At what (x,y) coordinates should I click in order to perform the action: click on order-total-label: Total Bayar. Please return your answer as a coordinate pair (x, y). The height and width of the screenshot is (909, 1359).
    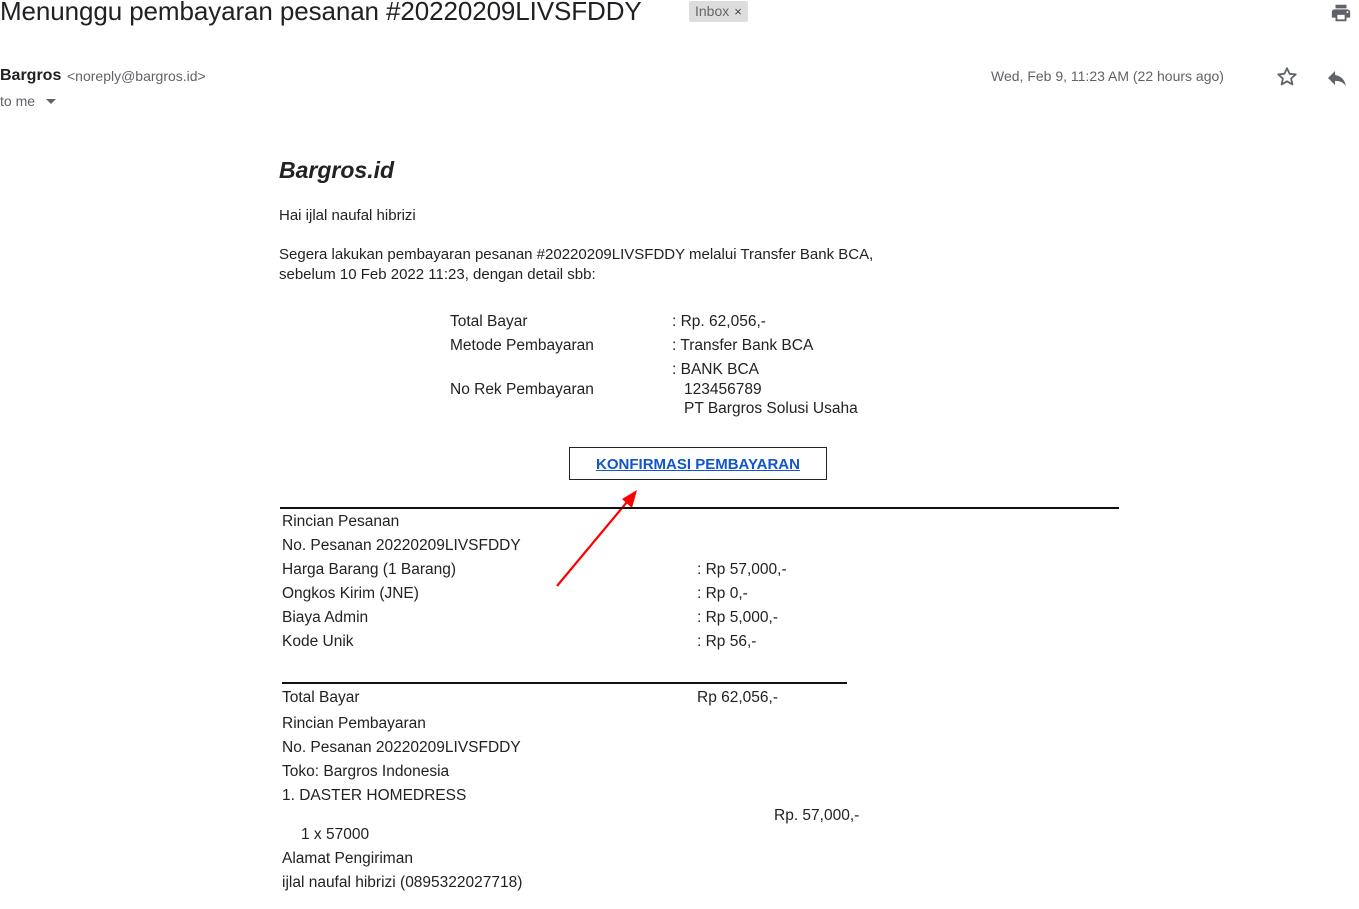
    Looking at the image, I should click on (321, 697).